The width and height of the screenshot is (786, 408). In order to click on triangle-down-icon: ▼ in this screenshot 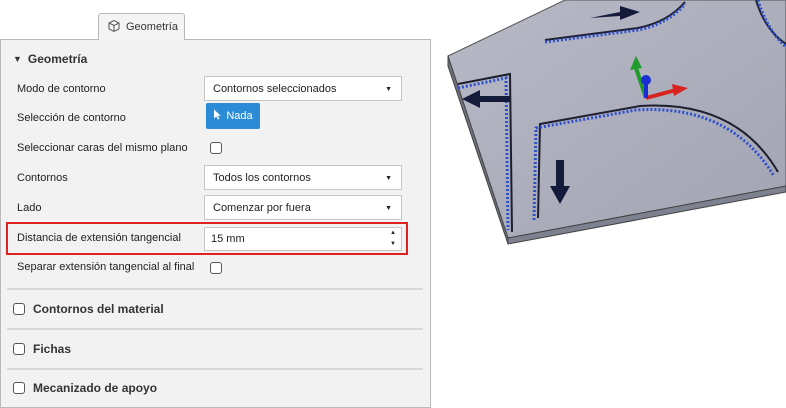, I will do `click(17, 59)`.